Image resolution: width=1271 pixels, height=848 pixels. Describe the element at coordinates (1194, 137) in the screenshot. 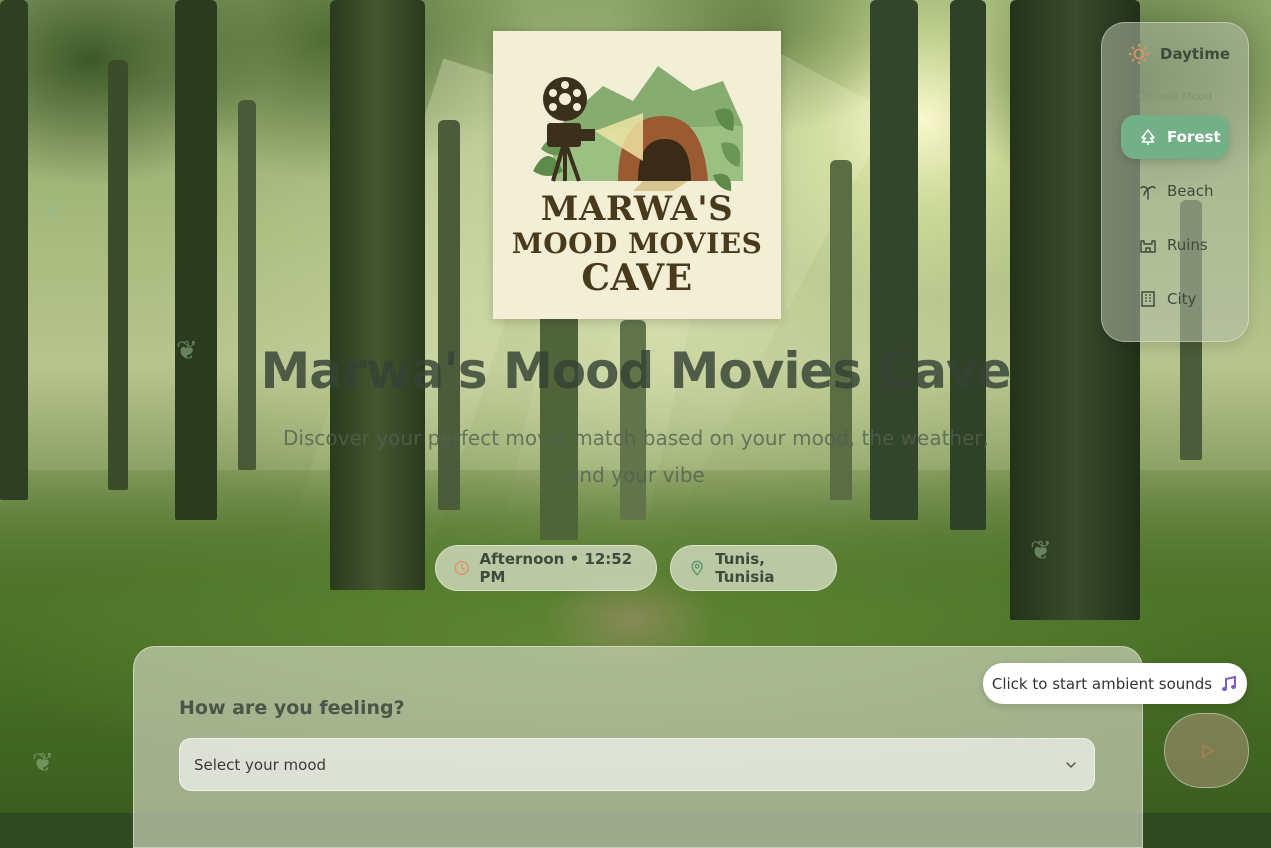

I see `mood-forest-label: Forest` at that location.